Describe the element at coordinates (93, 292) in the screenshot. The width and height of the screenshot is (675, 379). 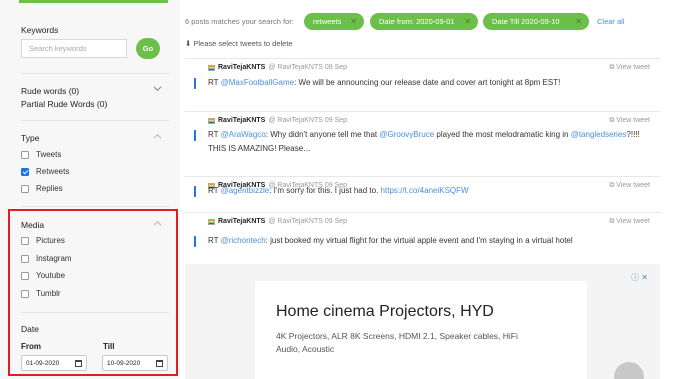
I see `highlight-frame` at that location.